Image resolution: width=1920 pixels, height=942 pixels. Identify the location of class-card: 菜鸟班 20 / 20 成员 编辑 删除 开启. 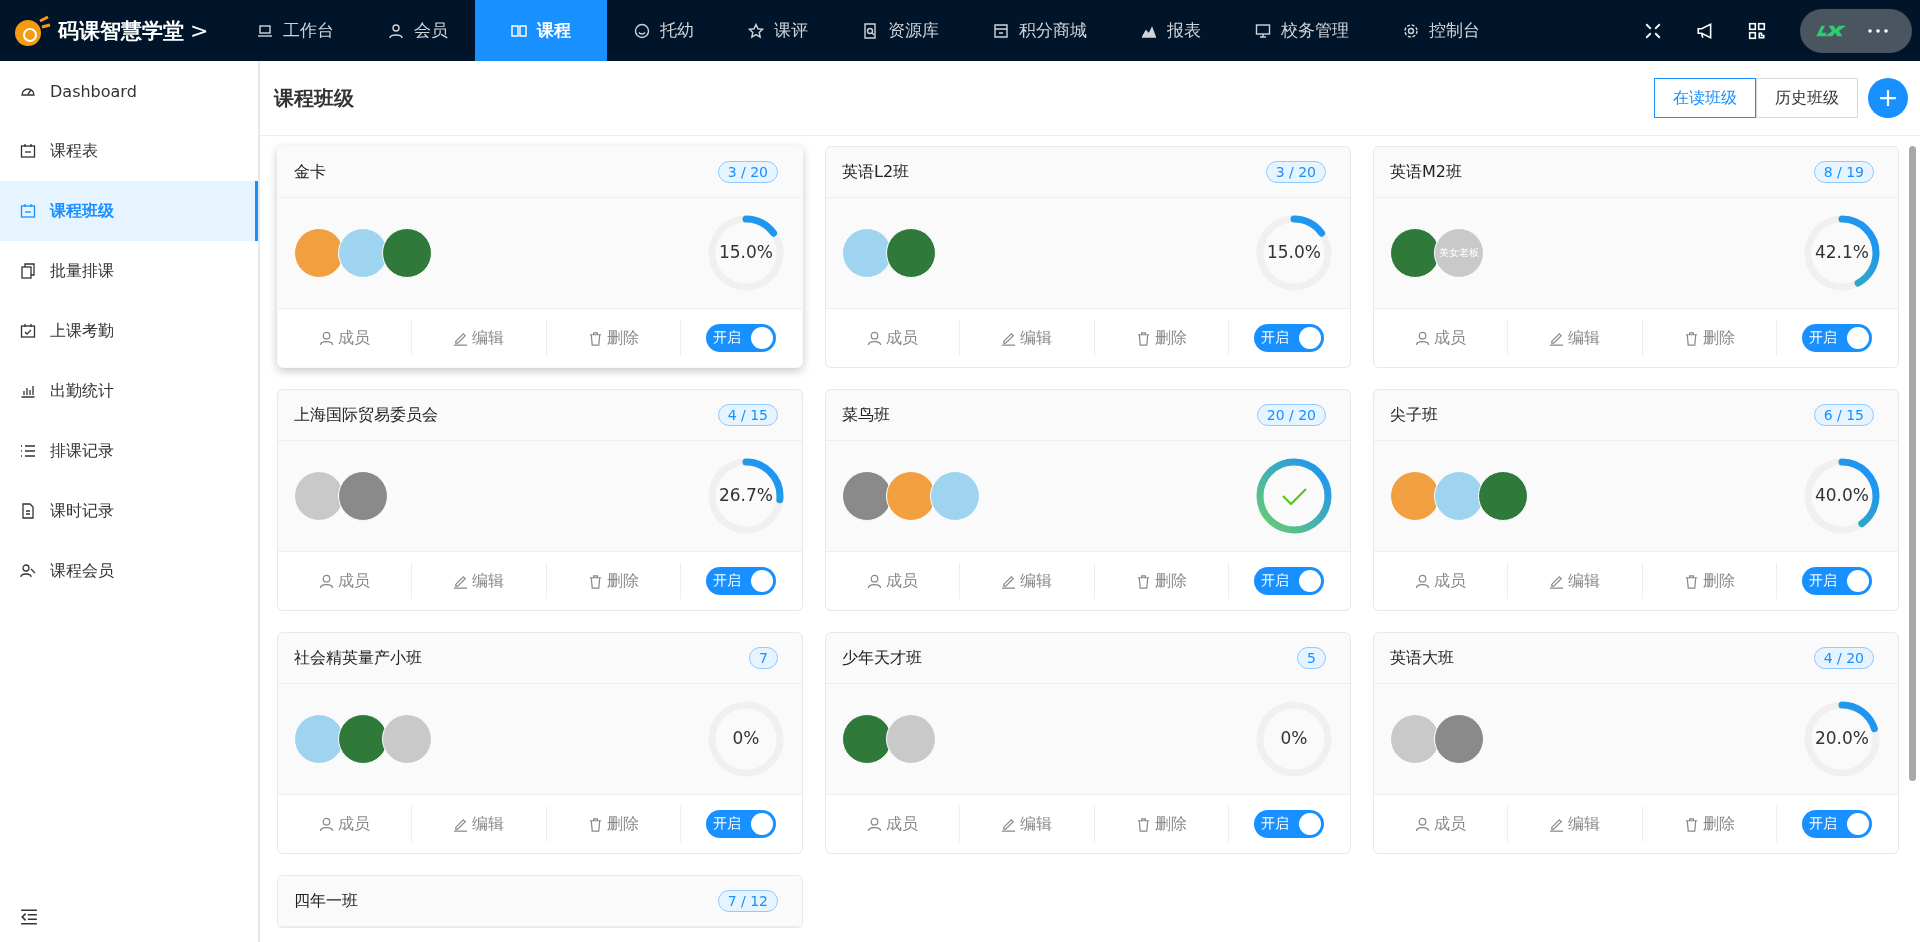
(1088, 500).